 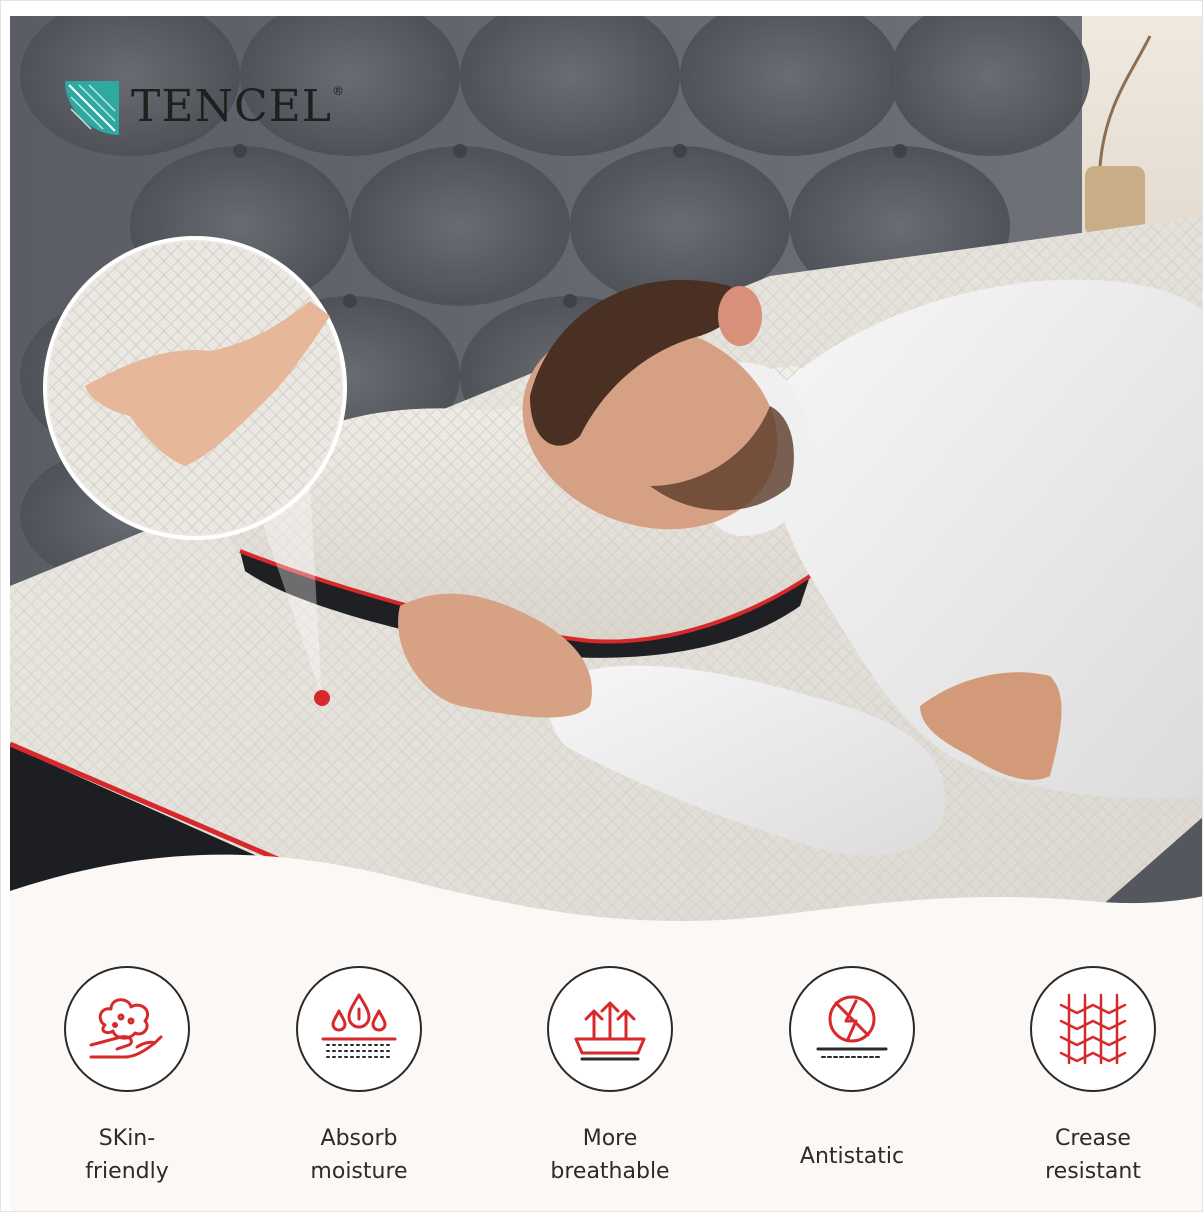 What do you see at coordinates (359, 1155) in the screenshot?
I see `feature-label: Absorb moisture` at bounding box center [359, 1155].